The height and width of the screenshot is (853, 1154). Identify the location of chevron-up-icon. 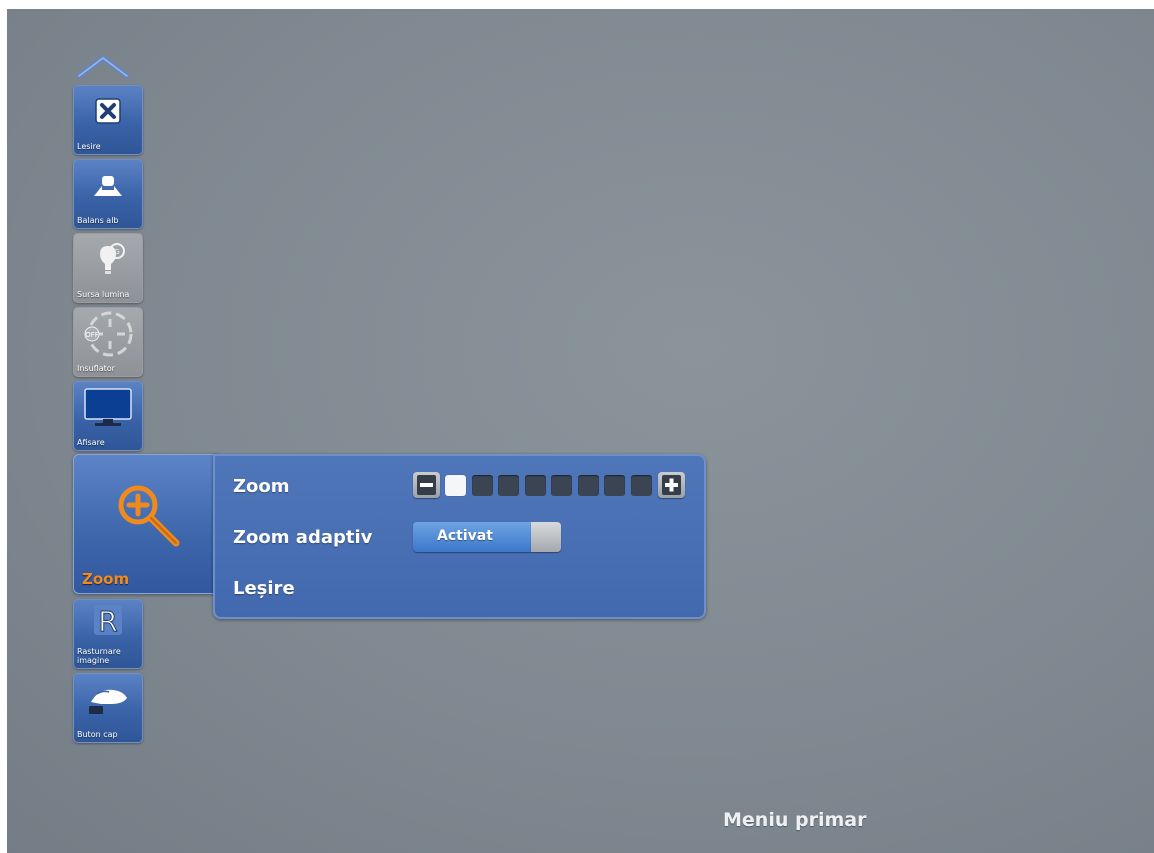
(103, 67).